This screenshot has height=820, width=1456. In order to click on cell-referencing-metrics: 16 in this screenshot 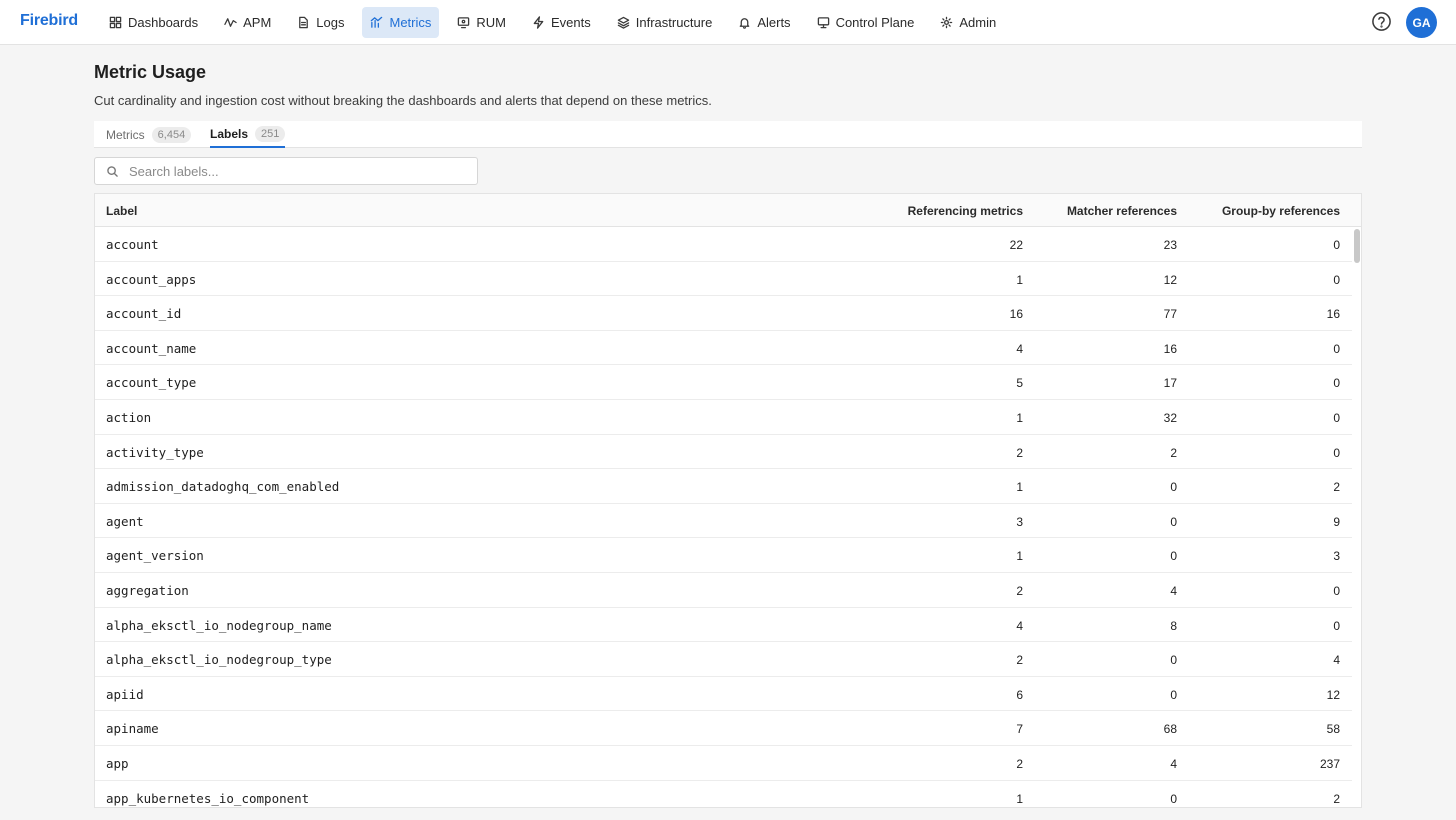, I will do `click(1016, 314)`.